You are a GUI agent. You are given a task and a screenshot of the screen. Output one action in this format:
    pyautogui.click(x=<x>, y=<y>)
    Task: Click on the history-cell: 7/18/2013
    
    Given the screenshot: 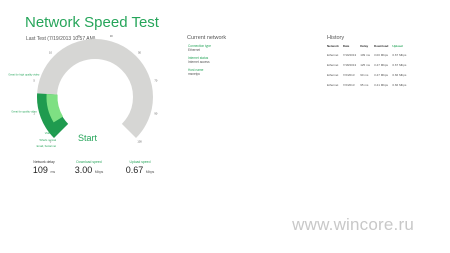 What is the action you would take?
    pyautogui.click(x=349, y=65)
    